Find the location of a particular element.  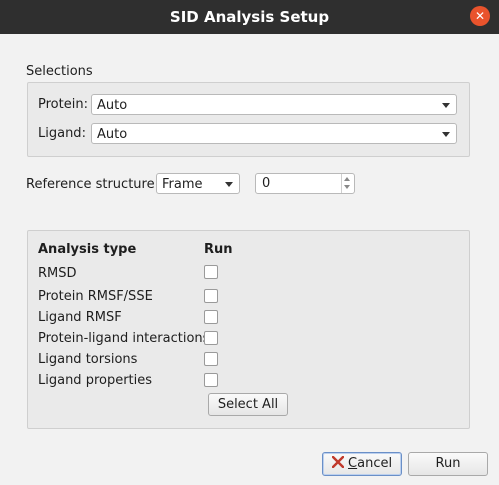

title-bar: SID Analysis Setup ✕ is located at coordinates (249, 17).